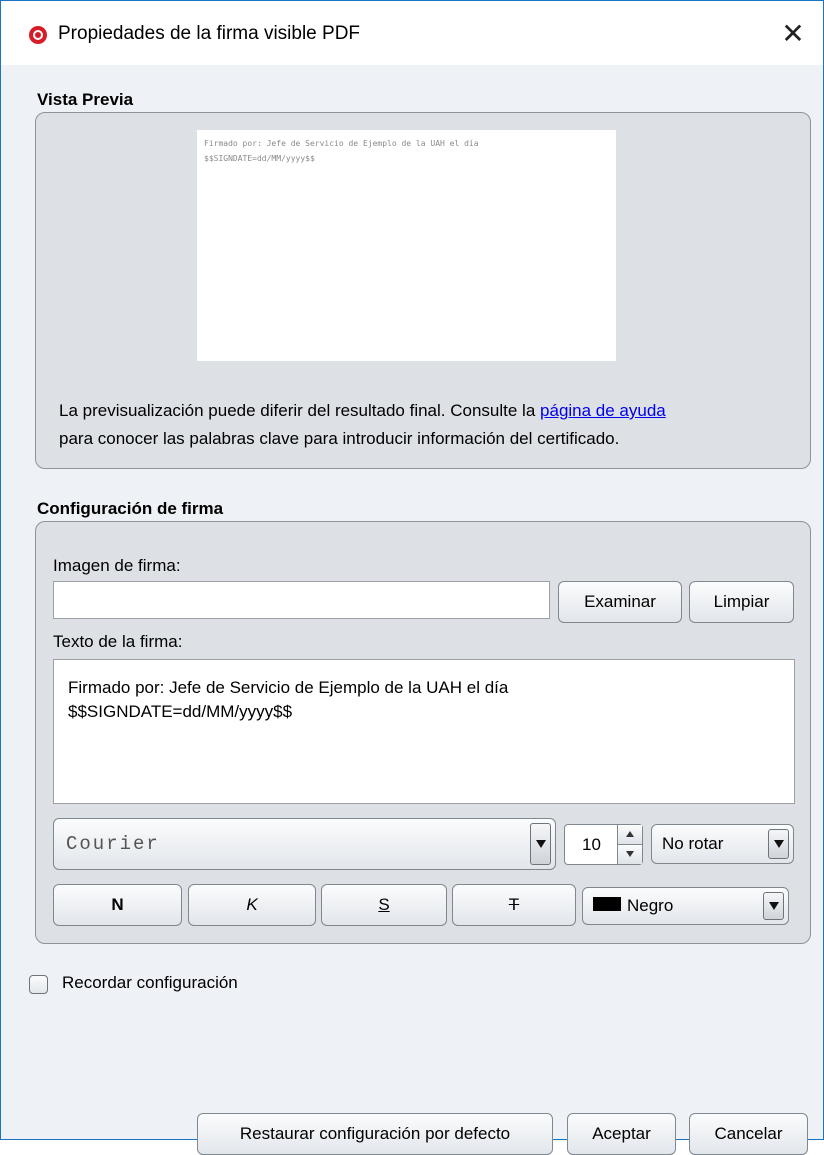  I want to click on rotation-select-value: No rotar, so click(693, 843).